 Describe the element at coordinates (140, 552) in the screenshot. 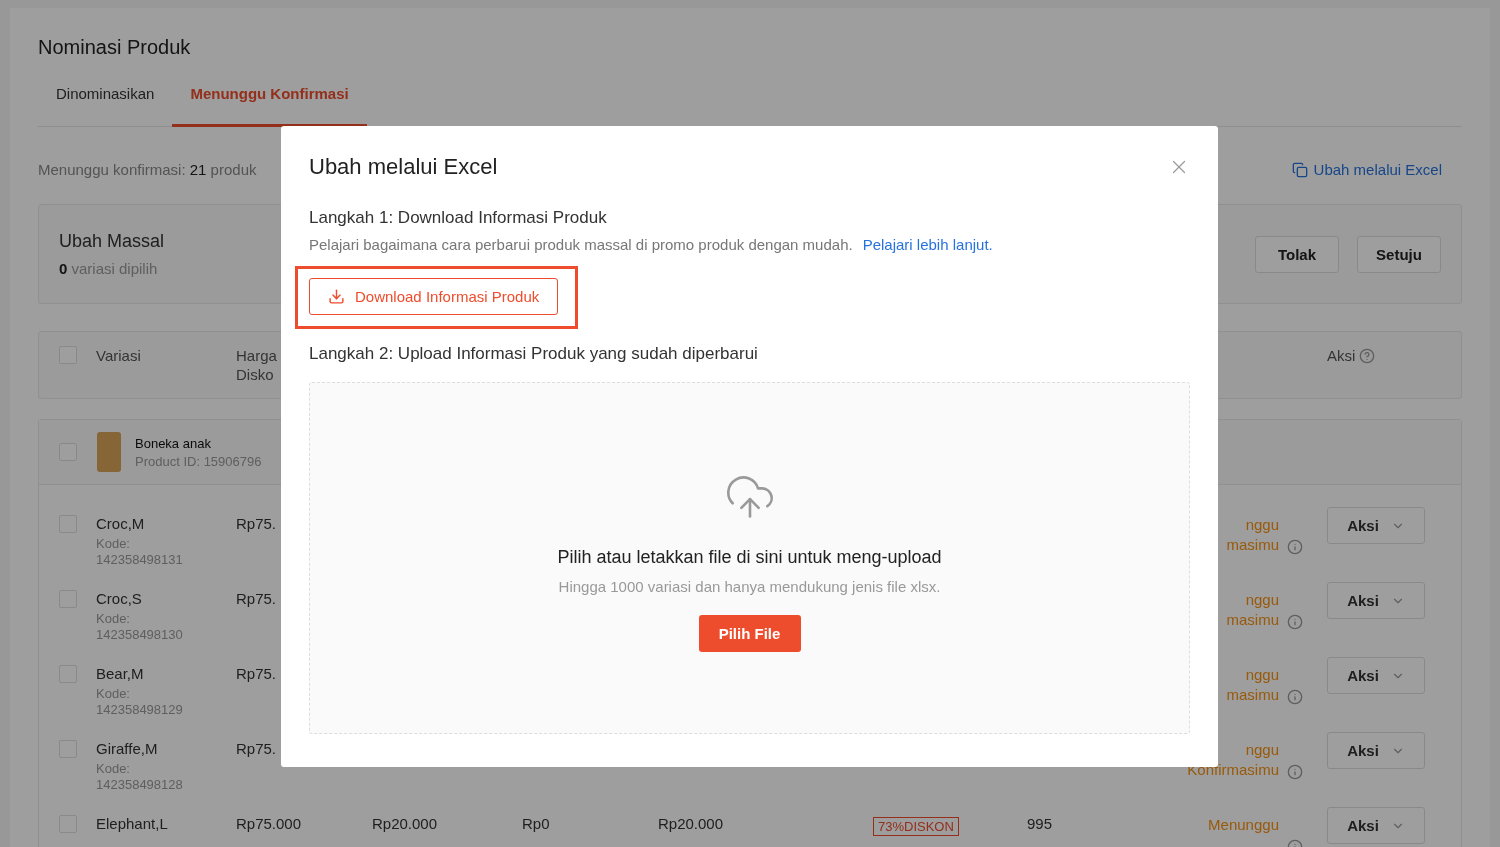

I see `variant-code: Kode: 142358498131` at that location.